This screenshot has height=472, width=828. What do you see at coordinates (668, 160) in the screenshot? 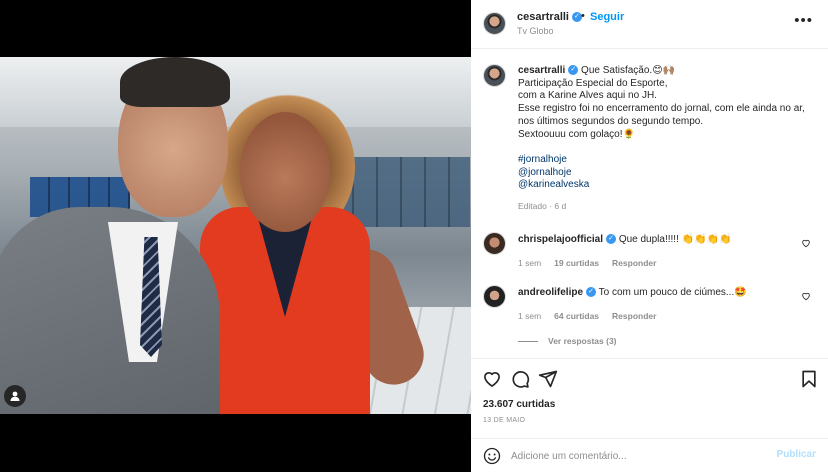
I see `hashtag-link: #jornalhoje` at bounding box center [668, 160].